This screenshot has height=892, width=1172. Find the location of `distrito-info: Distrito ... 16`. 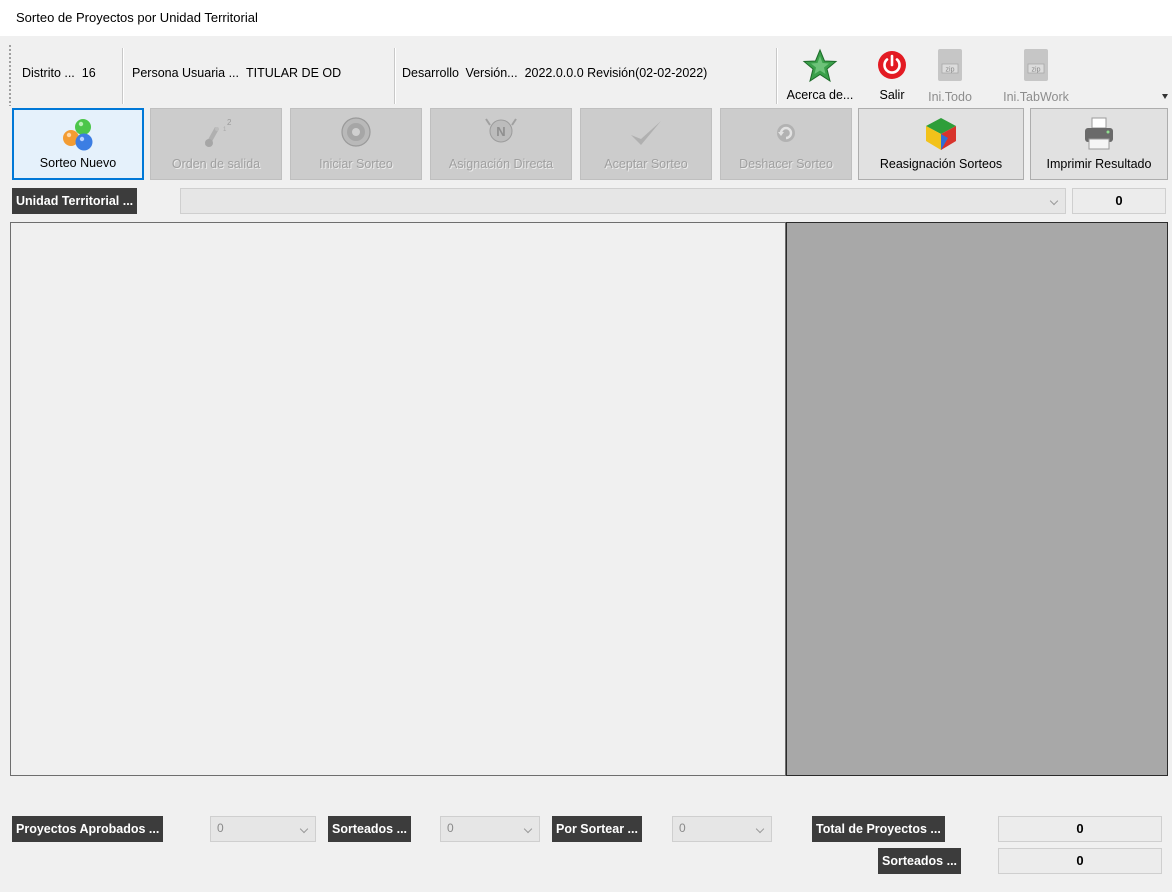

distrito-info: Distrito ... 16 is located at coordinates (59, 73).